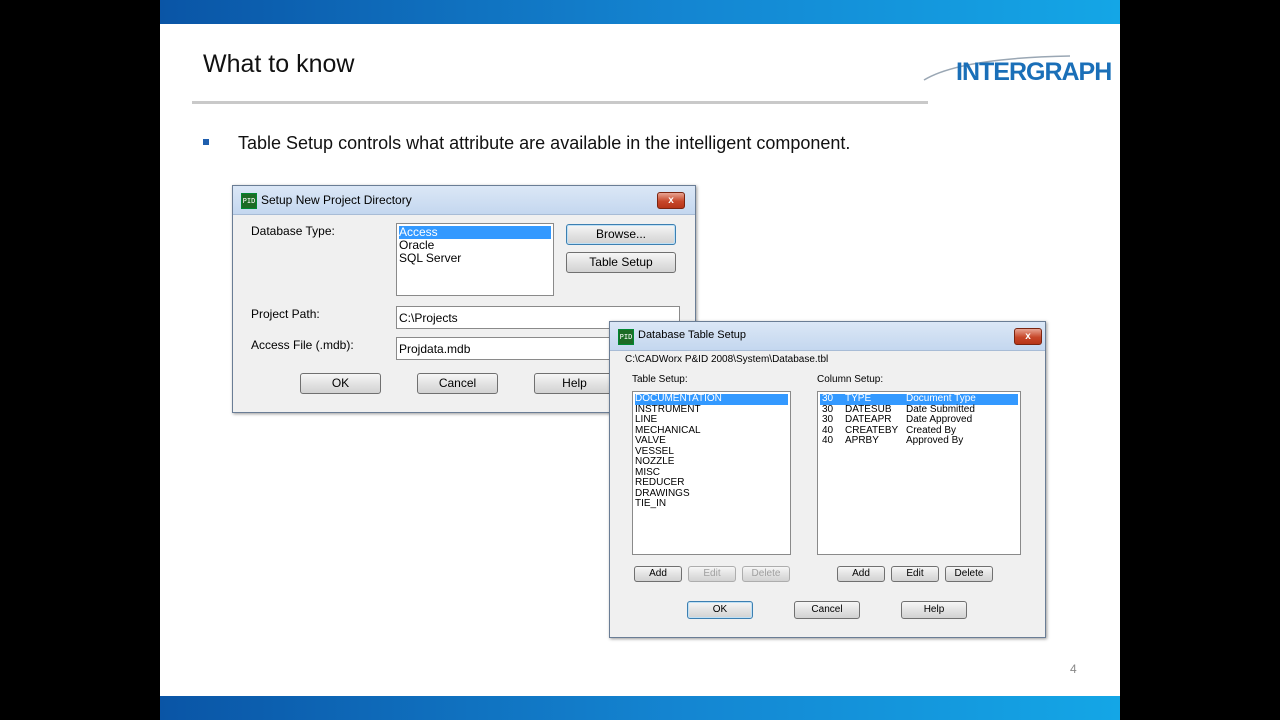  I want to click on access-file-value: Projdata.mdb, so click(435, 349).